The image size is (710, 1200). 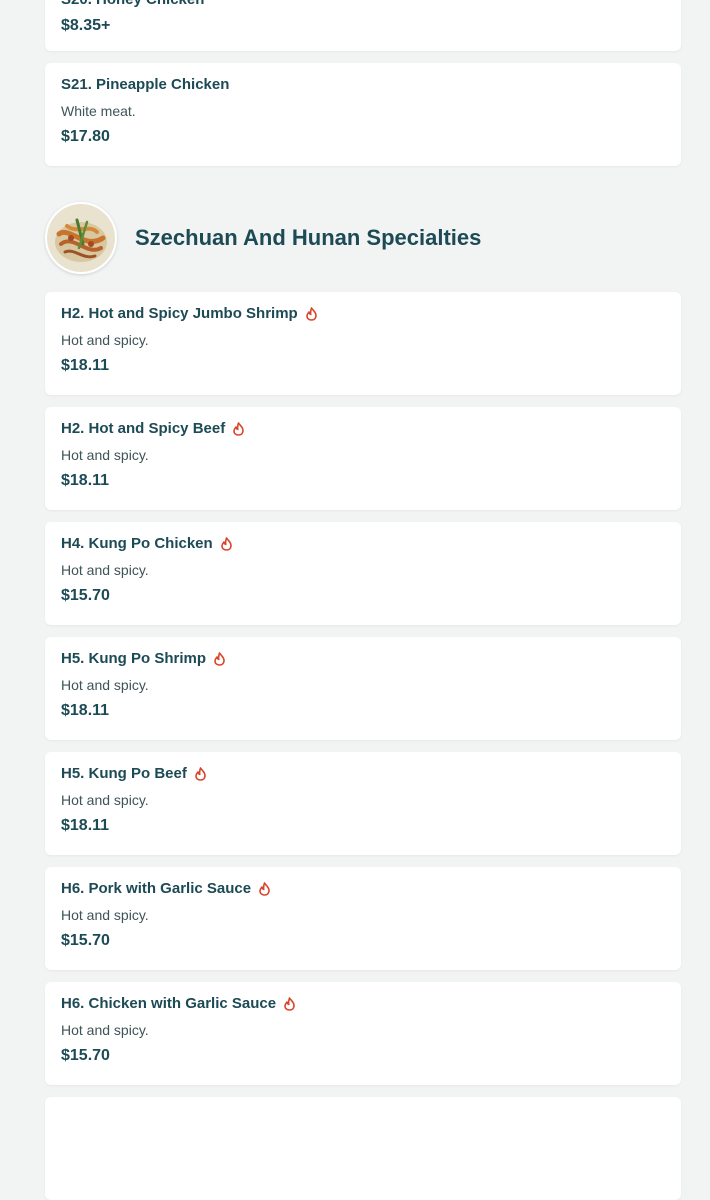 I want to click on menu-item-name: H2. Hot and Spicy Jumbo Shrimp, so click(x=363, y=314).